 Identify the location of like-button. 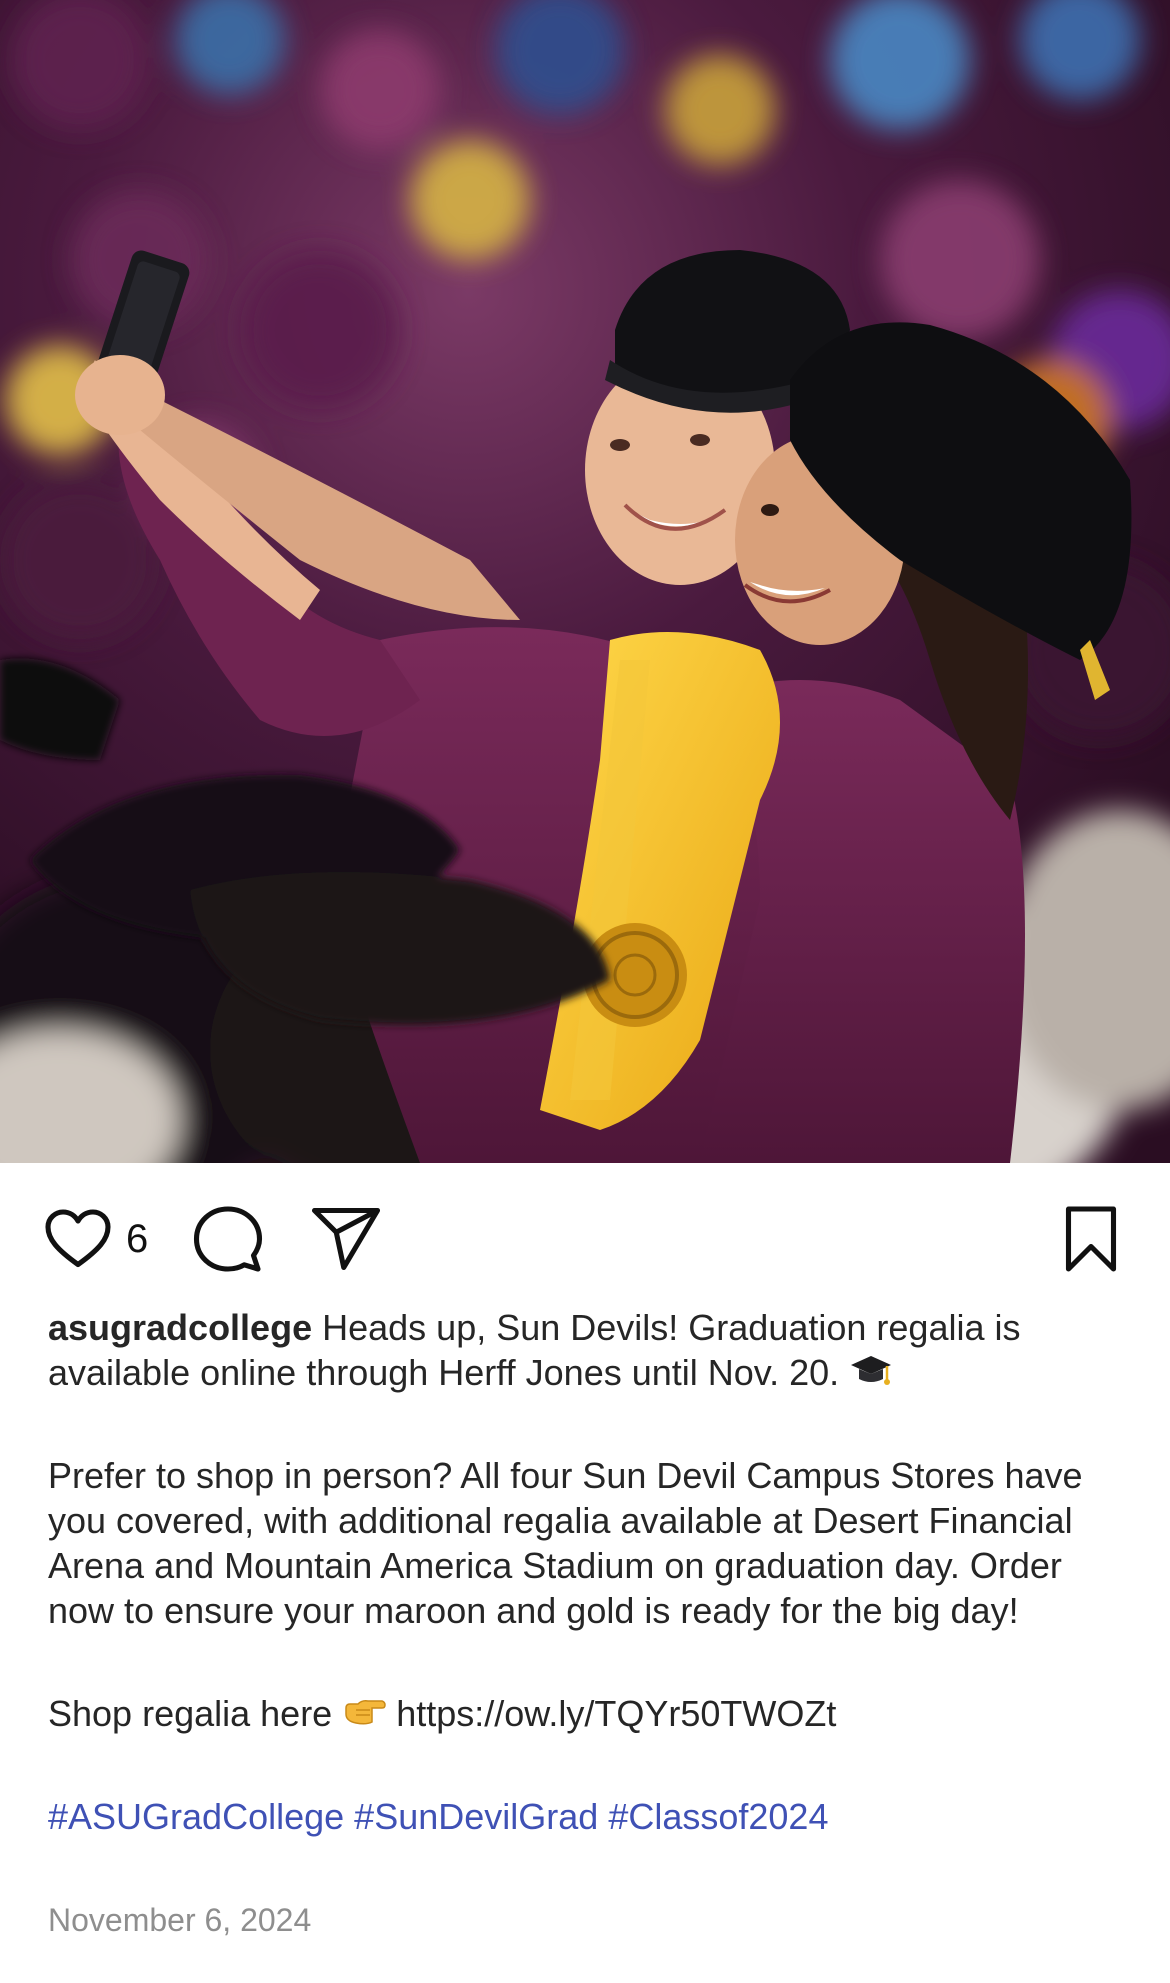
(78, 1239).